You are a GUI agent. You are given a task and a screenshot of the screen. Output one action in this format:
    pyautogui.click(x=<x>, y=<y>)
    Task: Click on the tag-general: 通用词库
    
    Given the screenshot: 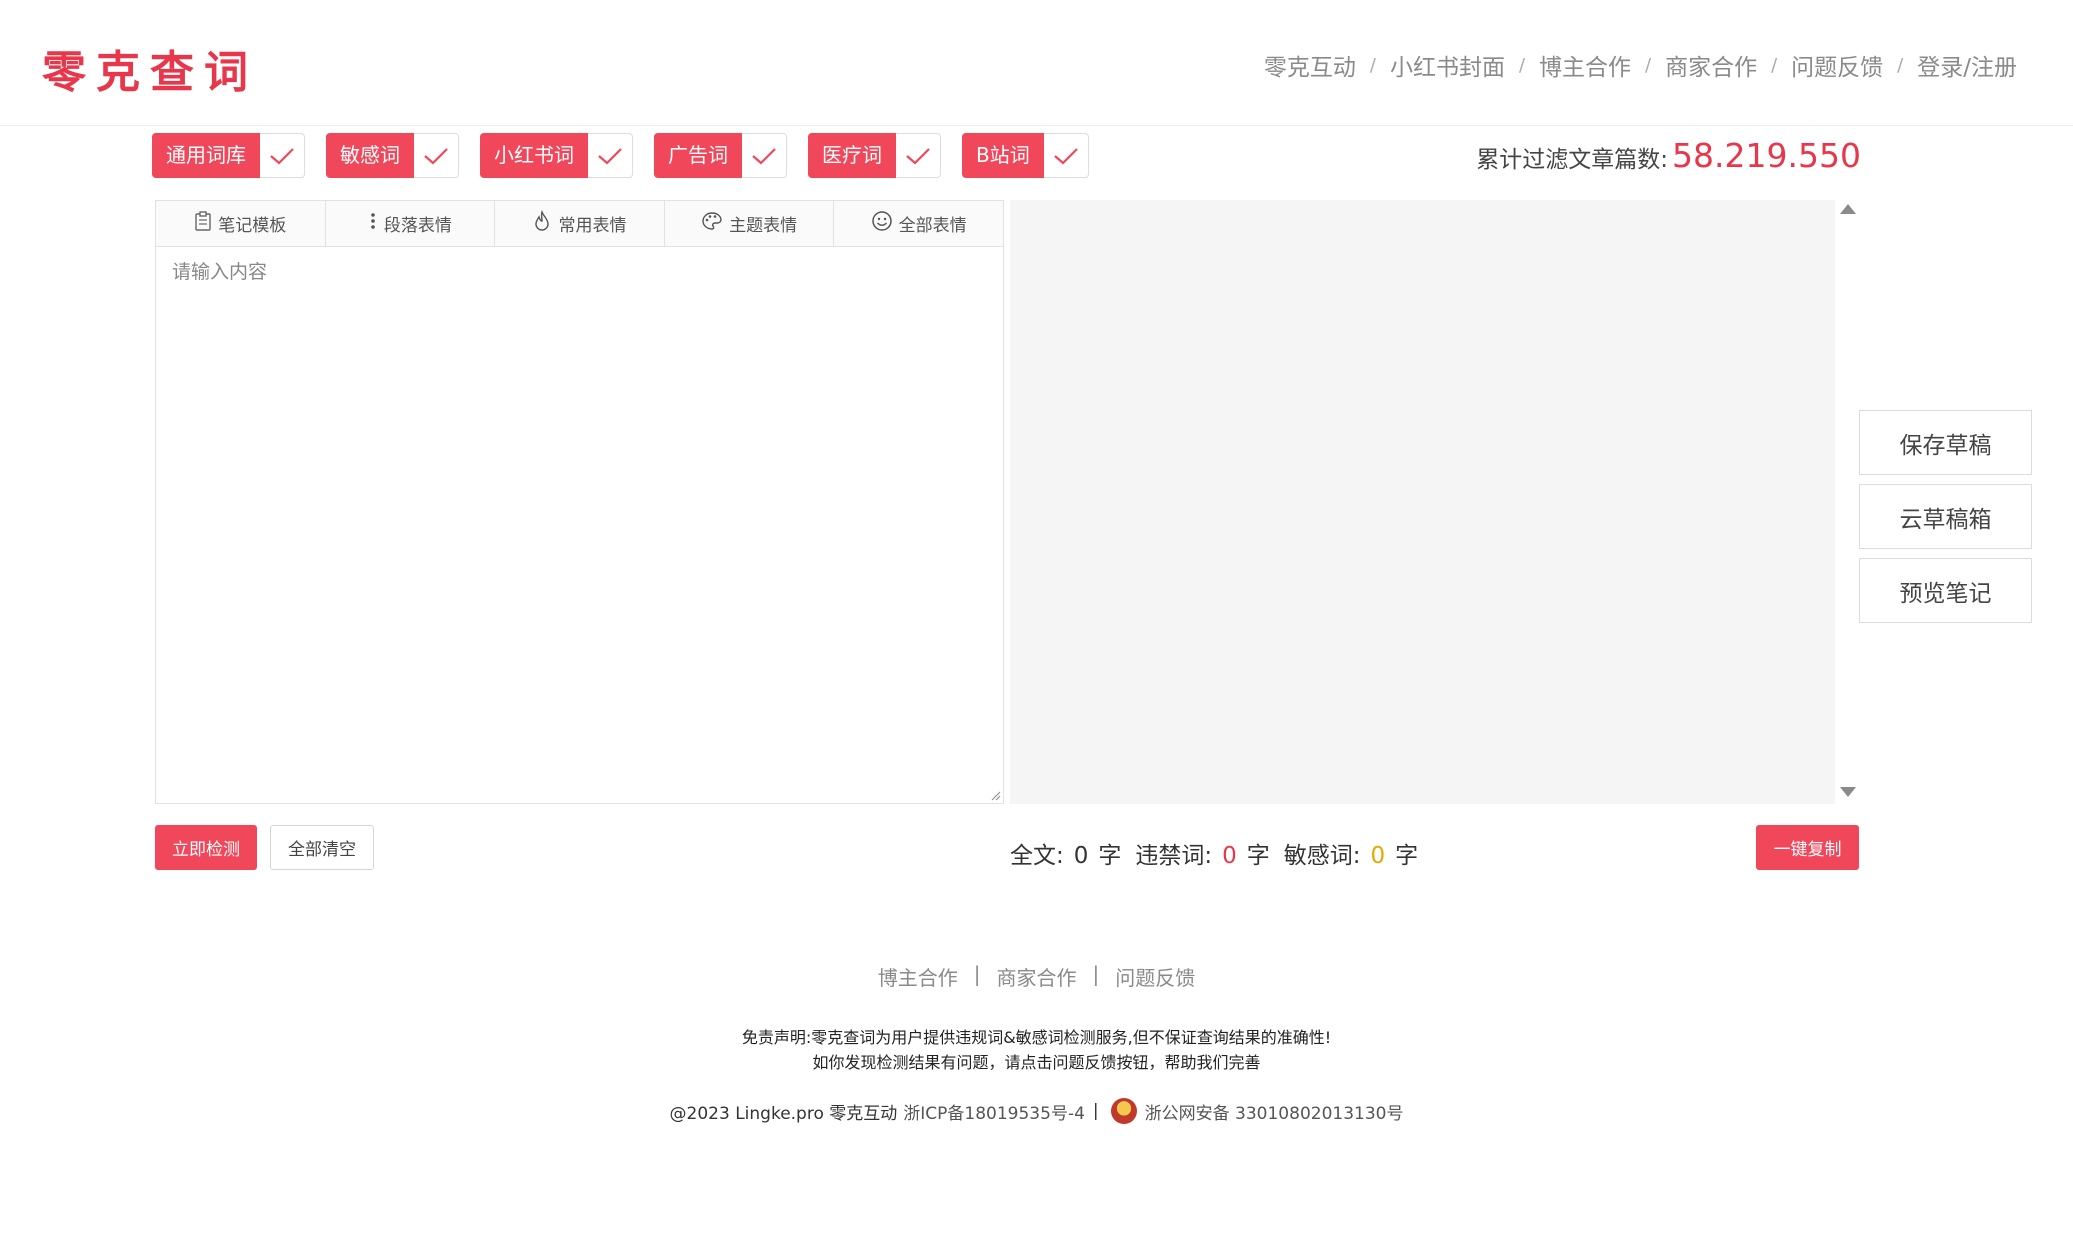 What is the action you would take?
    pyautogui.click(x=228, y=155)
    